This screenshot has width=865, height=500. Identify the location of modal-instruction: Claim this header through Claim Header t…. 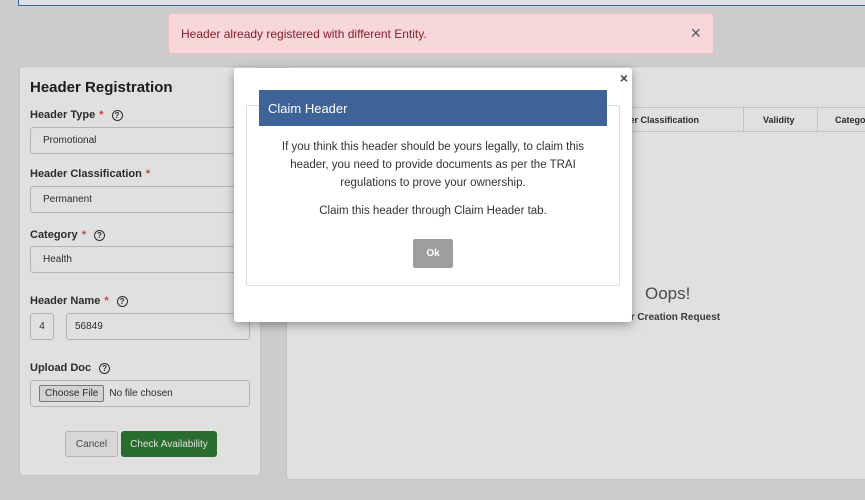
(433, 211).